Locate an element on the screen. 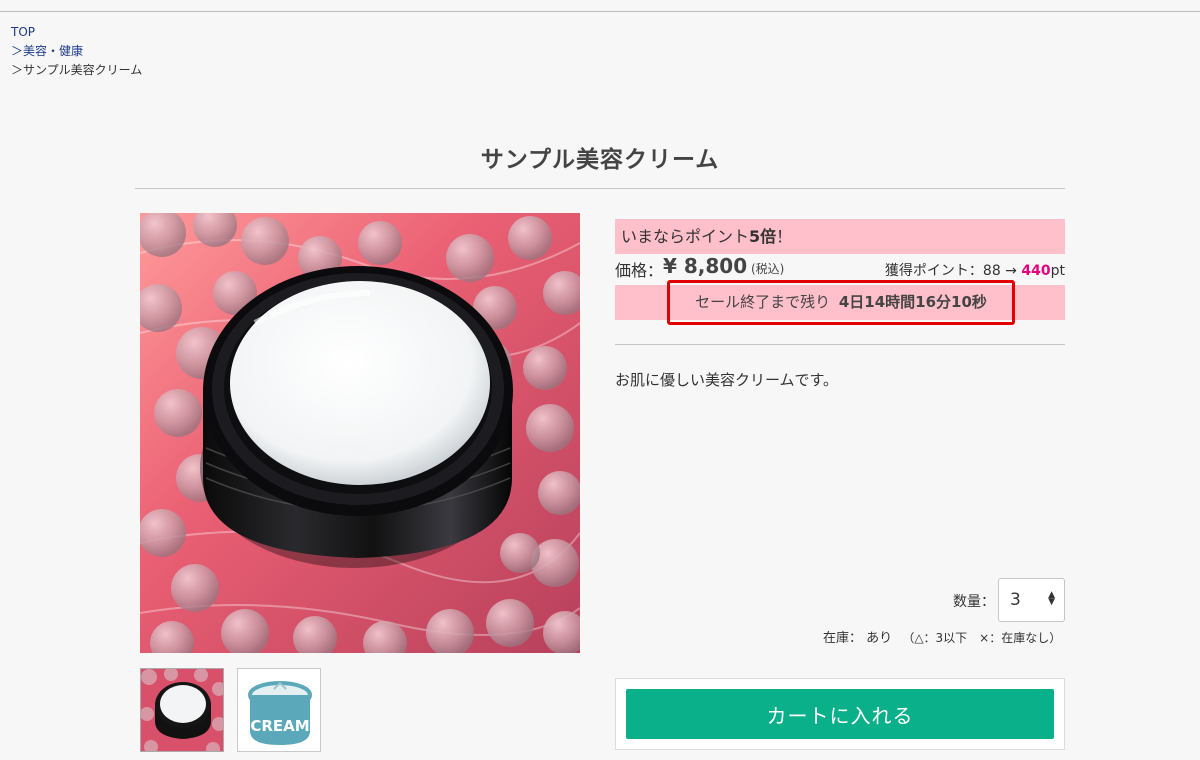 The image size is (1200, 760). quantity-label: 数量： is located at coordinates (974, 602).